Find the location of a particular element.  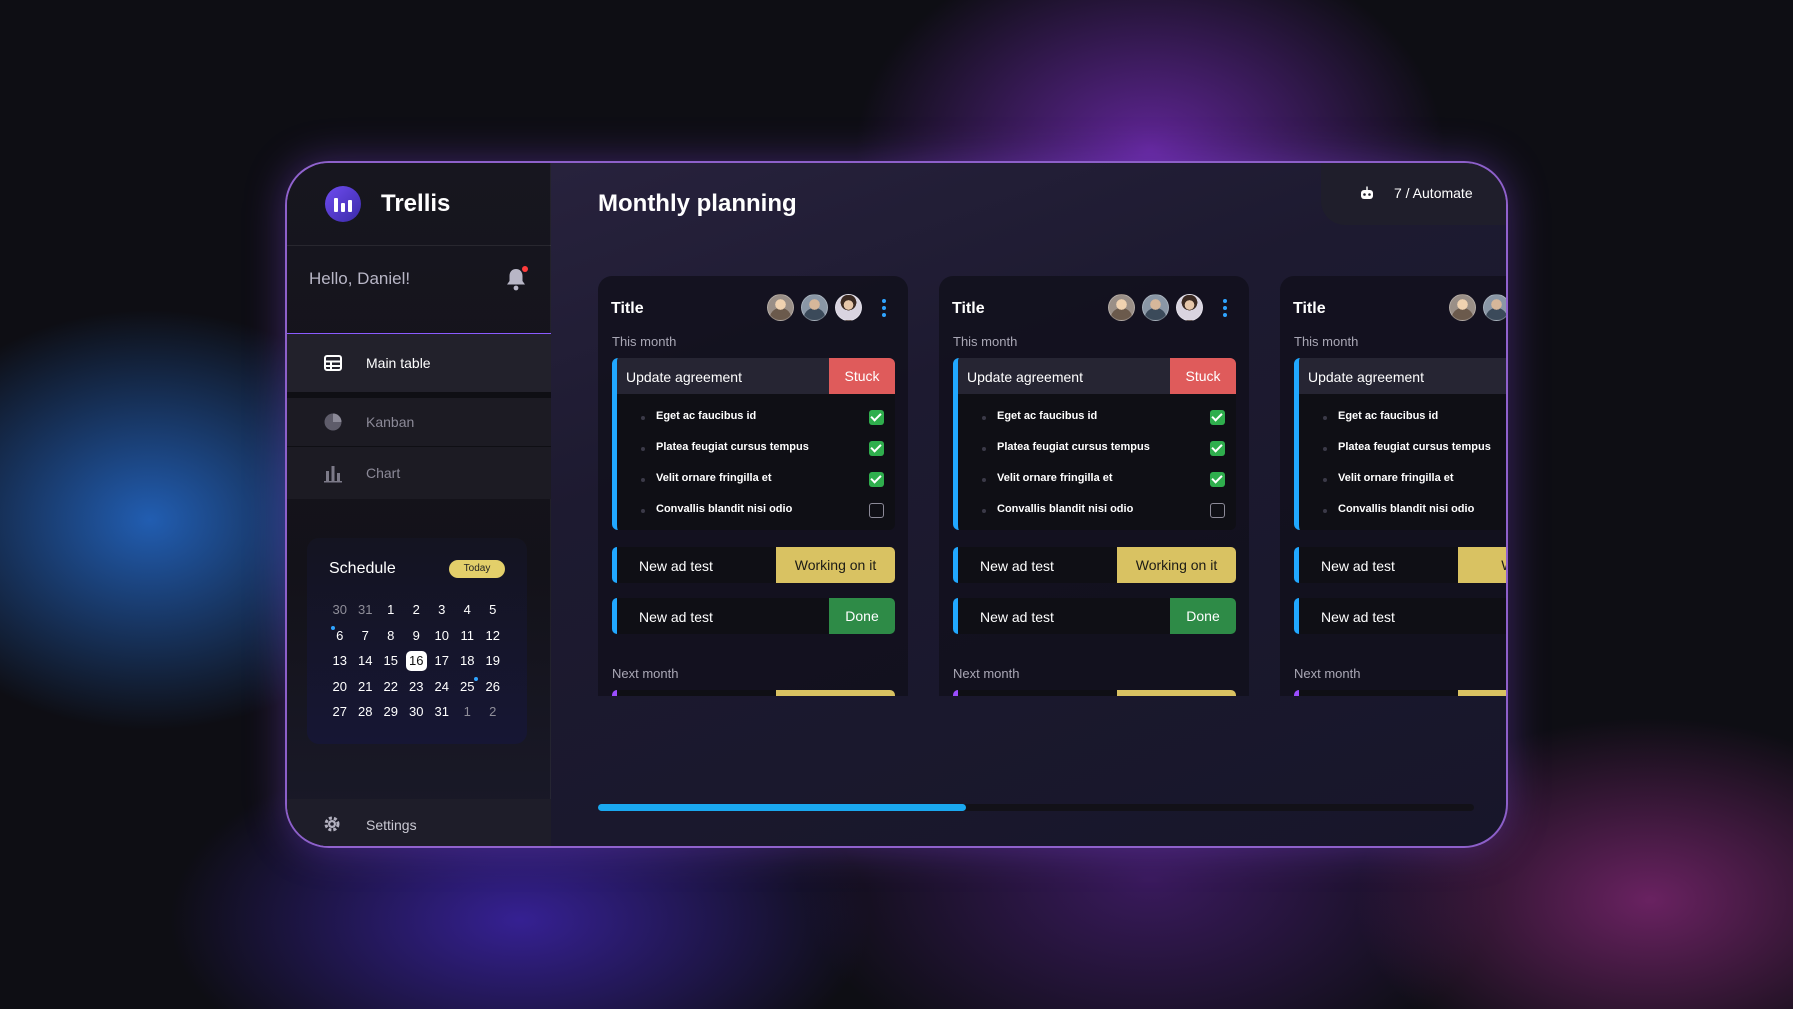

settings-item: Settings is located at coordinates (419, 822).